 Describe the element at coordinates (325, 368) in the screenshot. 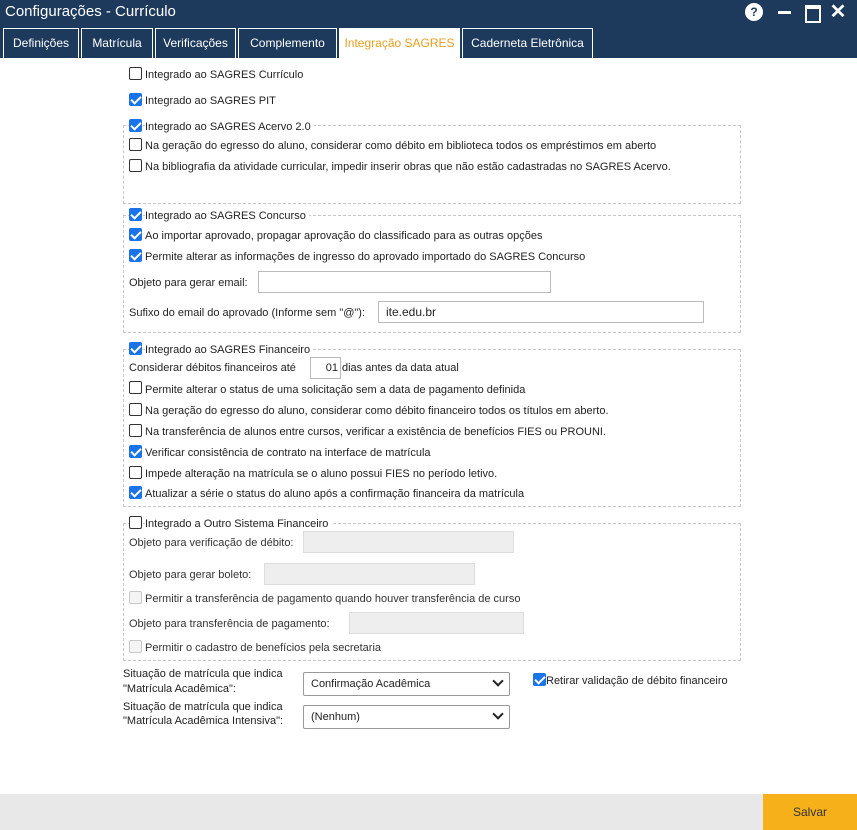

I see `debitos-days-input: 01` at that location.